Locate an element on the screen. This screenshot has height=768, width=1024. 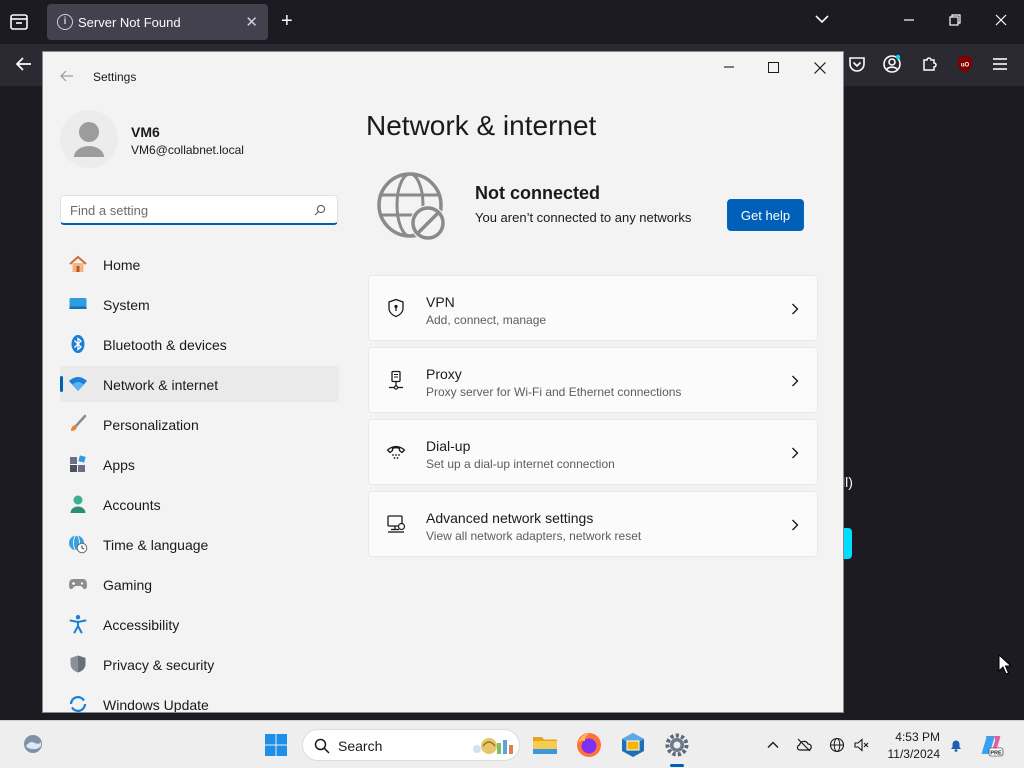
find-setting-search-box is located at coordinates (199, 210).